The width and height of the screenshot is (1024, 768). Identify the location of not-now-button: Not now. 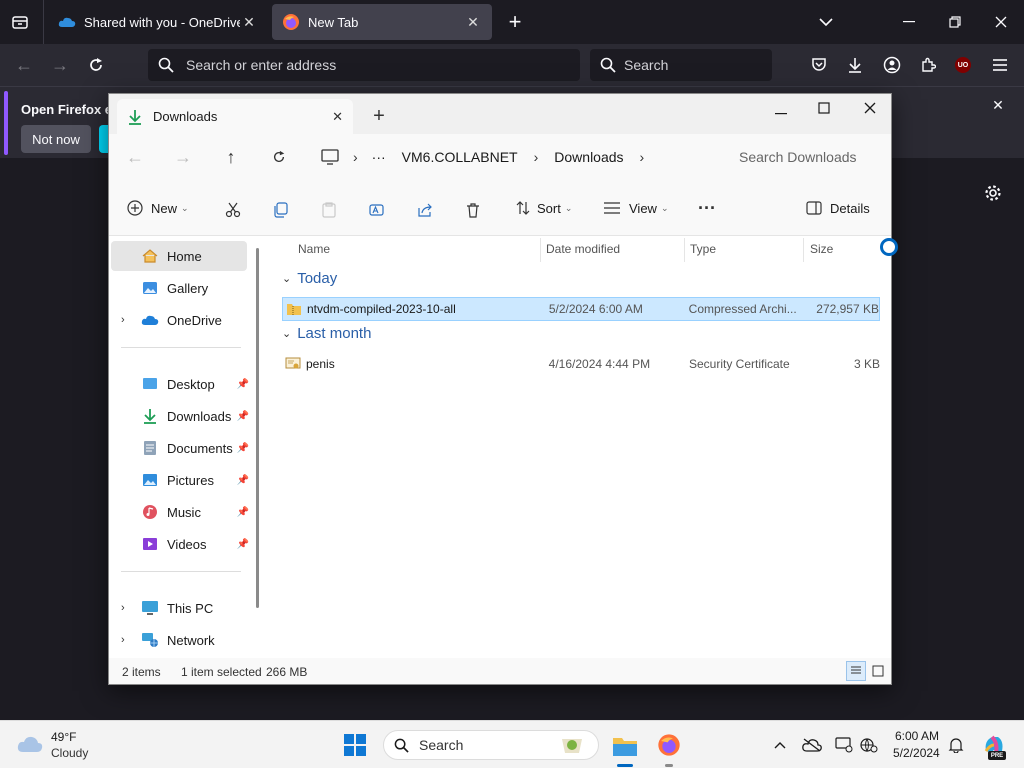
(56, 139).